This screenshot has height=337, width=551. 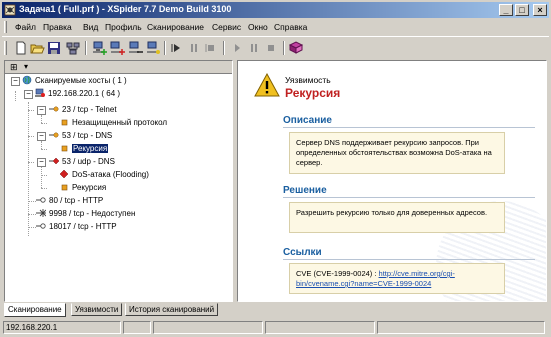 What do you see at coordinates (21, 48) in the screenshot?
I see `new-icon` at bounding box center [21, 48].